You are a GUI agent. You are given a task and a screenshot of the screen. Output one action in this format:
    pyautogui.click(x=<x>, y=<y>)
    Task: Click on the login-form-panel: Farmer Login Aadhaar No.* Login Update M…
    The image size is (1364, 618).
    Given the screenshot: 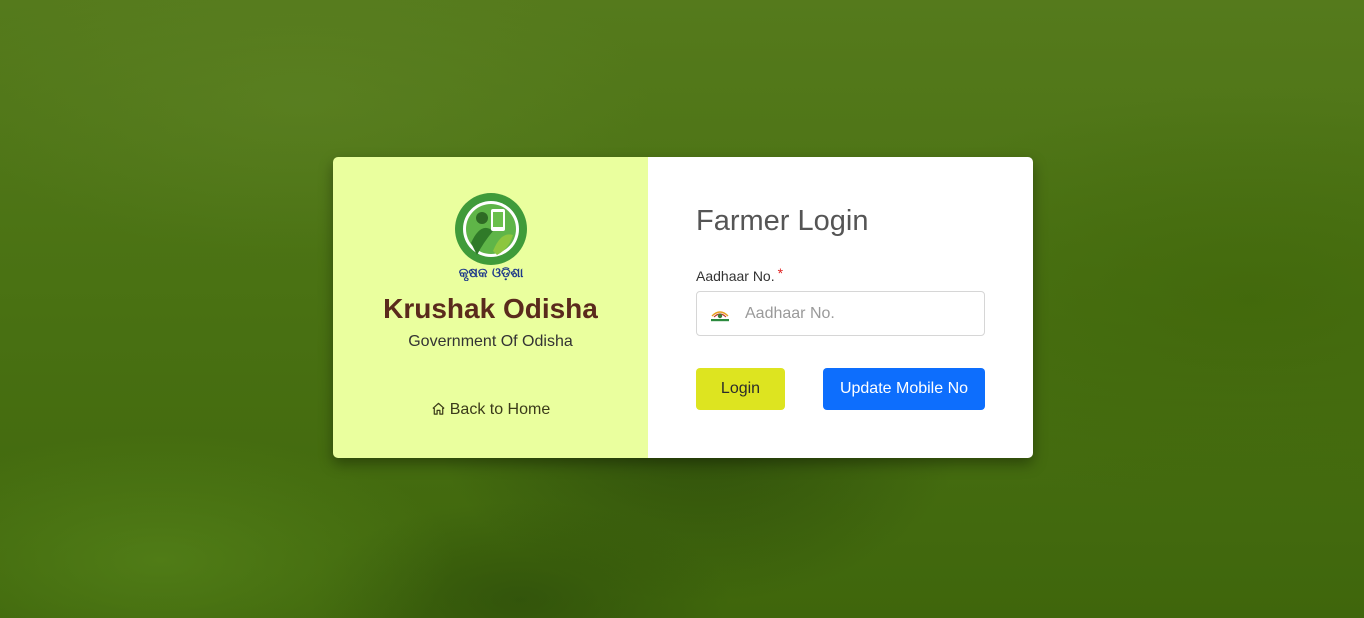 What is the action you would take?
    pyautogui.click(x=840, y=307)
    